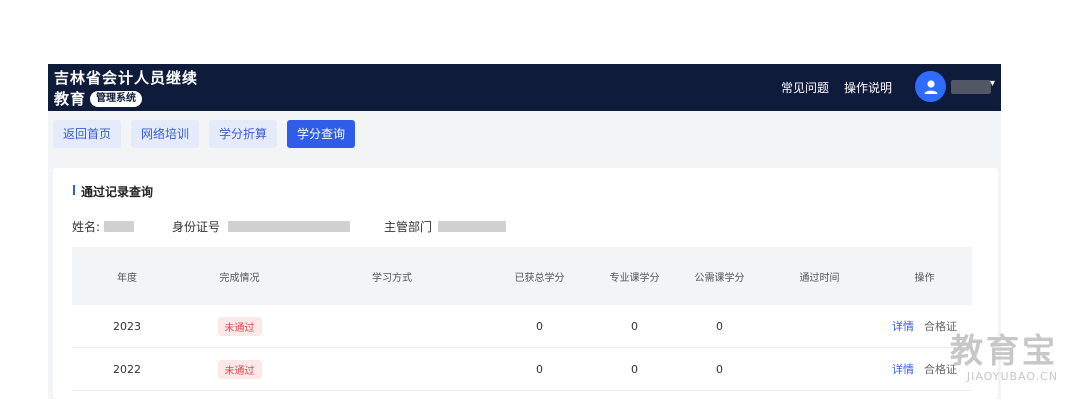 The width and height of the screenshot is (1080, 415). I want to click on guide-link: 操作说明, so click(868, 87).